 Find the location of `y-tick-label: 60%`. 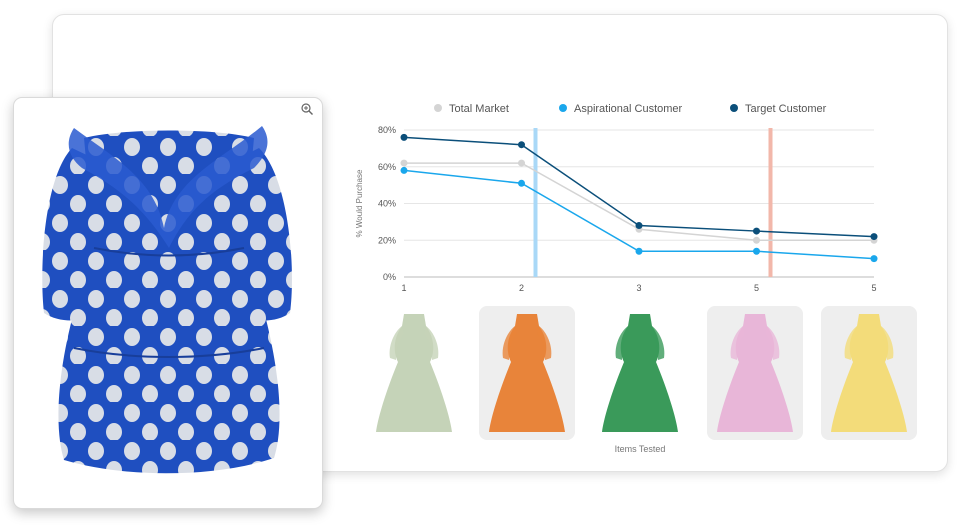

y-tick-label: 60% is located at coordinates (387, 167).